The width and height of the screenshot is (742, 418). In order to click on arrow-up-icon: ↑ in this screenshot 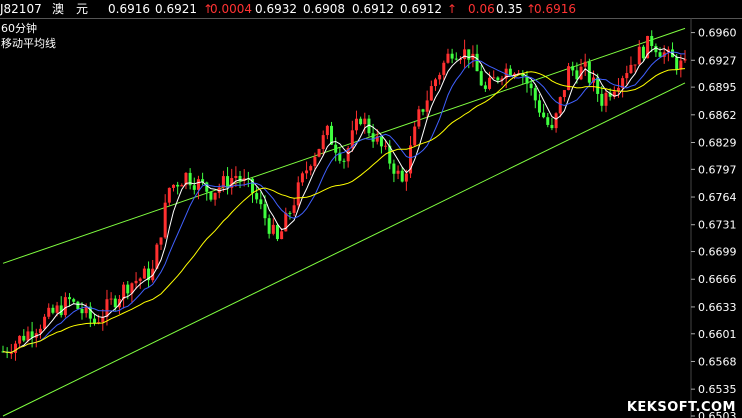, I will do `click(452, 9)`.